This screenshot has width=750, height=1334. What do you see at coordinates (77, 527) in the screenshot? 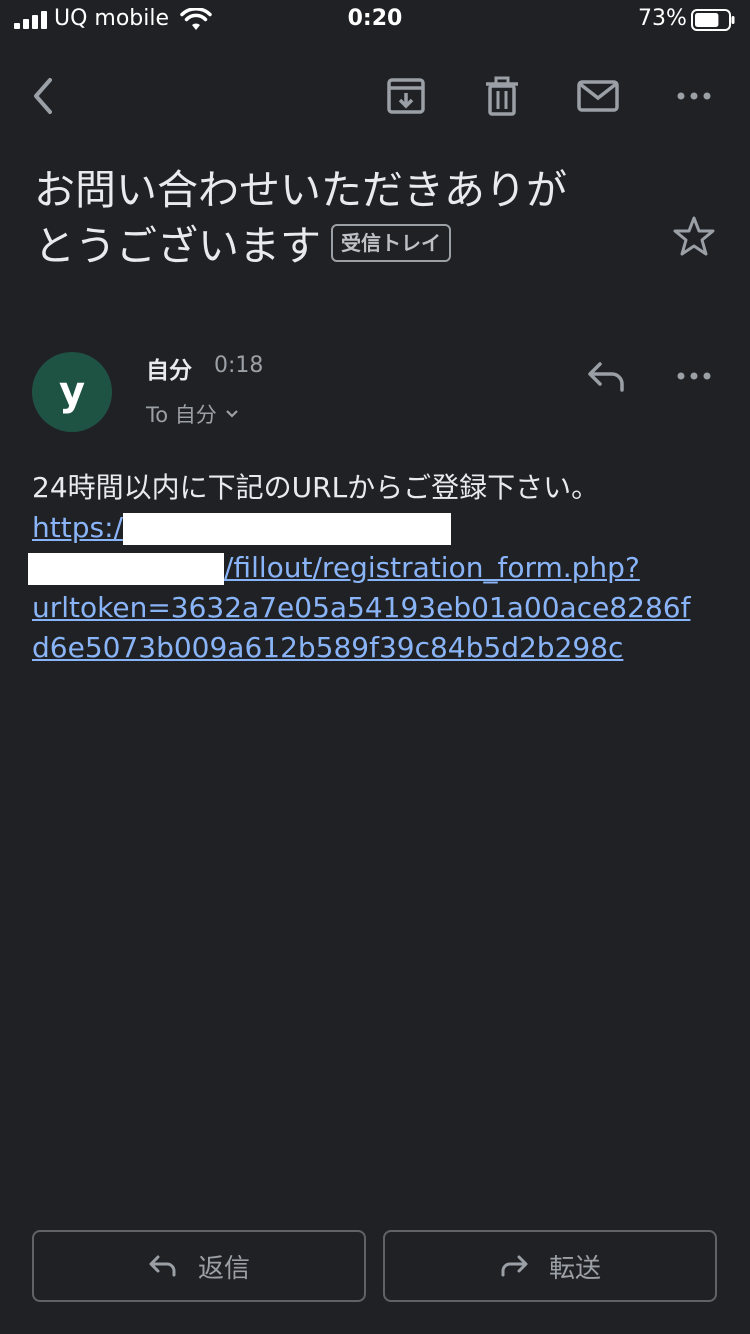
I see `link-prefix: https:/` at bounding box center [77, 527].